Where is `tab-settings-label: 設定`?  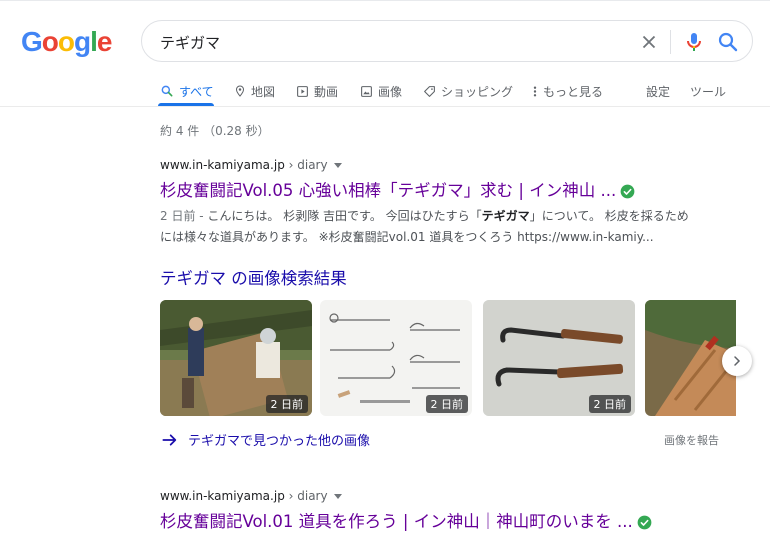 tab-settings-label: 設定 is located at coordinates (658, 91).